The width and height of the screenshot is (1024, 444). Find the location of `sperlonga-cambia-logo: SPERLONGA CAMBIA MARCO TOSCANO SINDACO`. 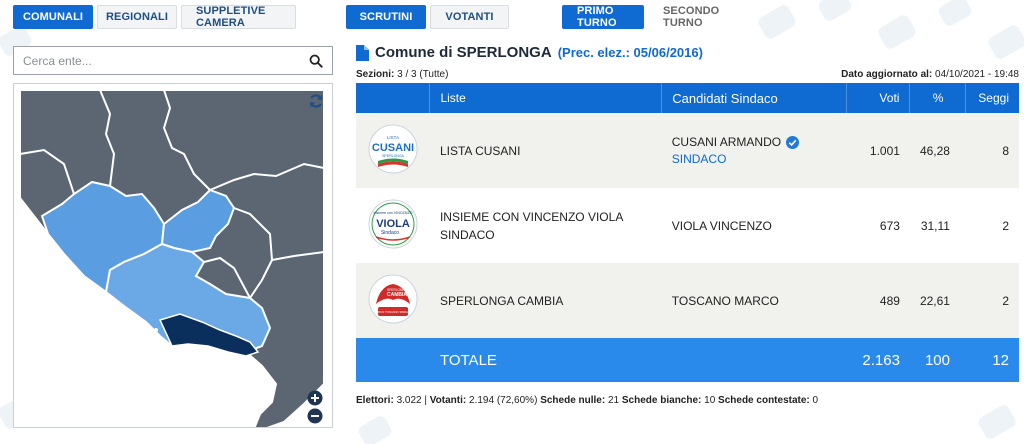

sperlonga-cambia-logo: SPERLONGA CAMBIA MARCO TOSCANO SINDACO is located at coordinates (393, 299).